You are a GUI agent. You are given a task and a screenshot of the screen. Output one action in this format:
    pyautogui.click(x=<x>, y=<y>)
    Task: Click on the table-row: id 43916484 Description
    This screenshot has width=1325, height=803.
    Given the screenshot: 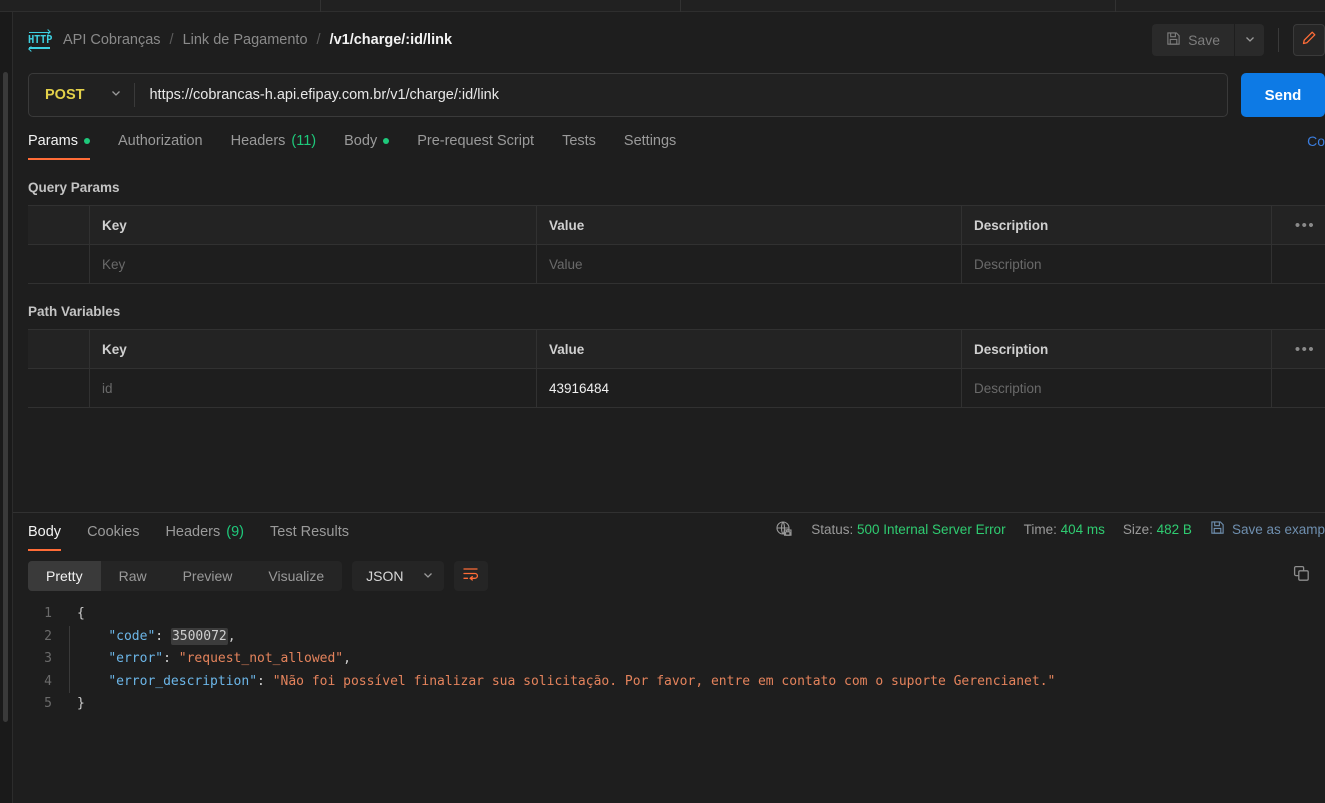 What is the action you would take?
    pyautogui.click(x=676, y=388)
    